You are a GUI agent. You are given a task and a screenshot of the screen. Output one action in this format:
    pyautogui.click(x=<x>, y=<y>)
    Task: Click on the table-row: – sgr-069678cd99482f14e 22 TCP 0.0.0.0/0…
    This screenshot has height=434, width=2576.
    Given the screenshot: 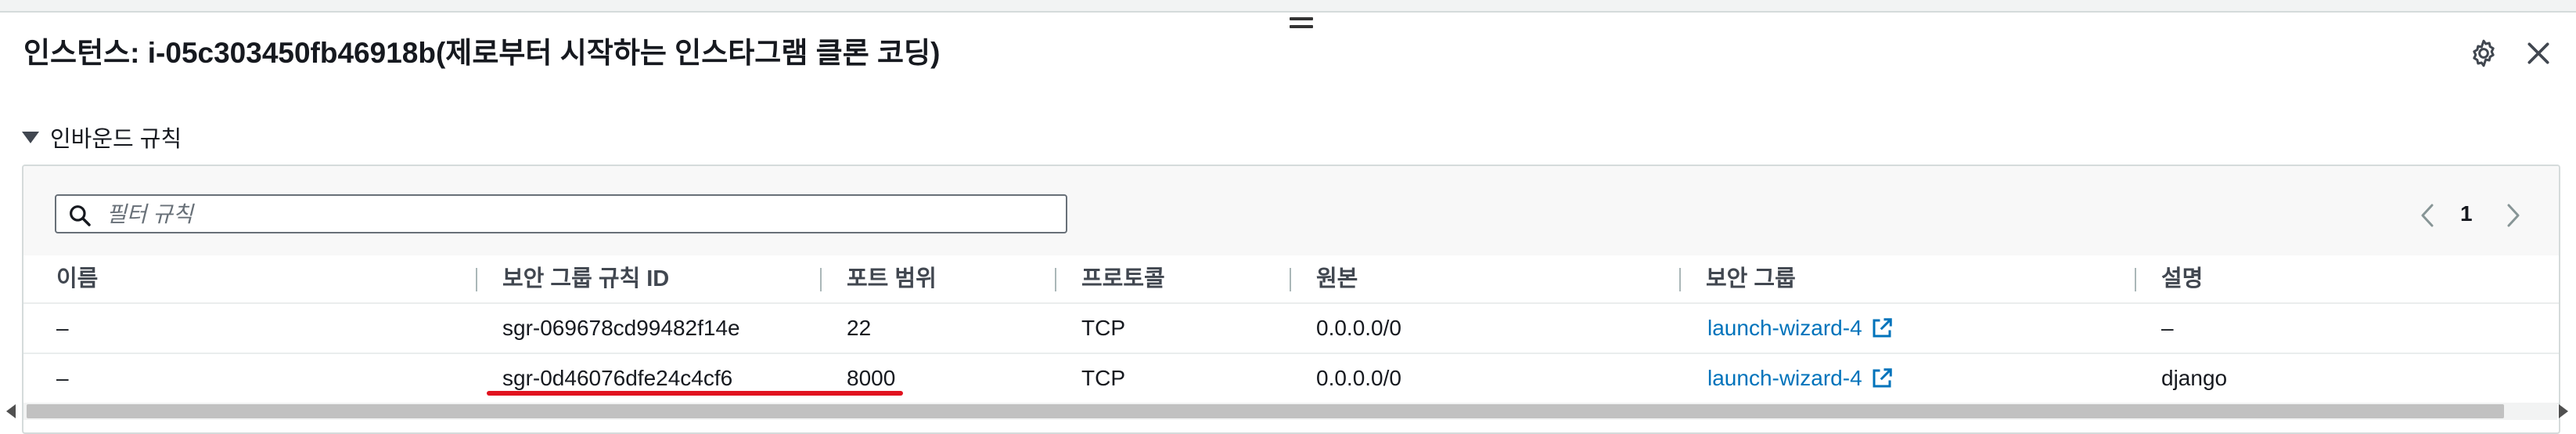 What is the action you would take?
    pyautogui.click(x=1291, y=329)
    